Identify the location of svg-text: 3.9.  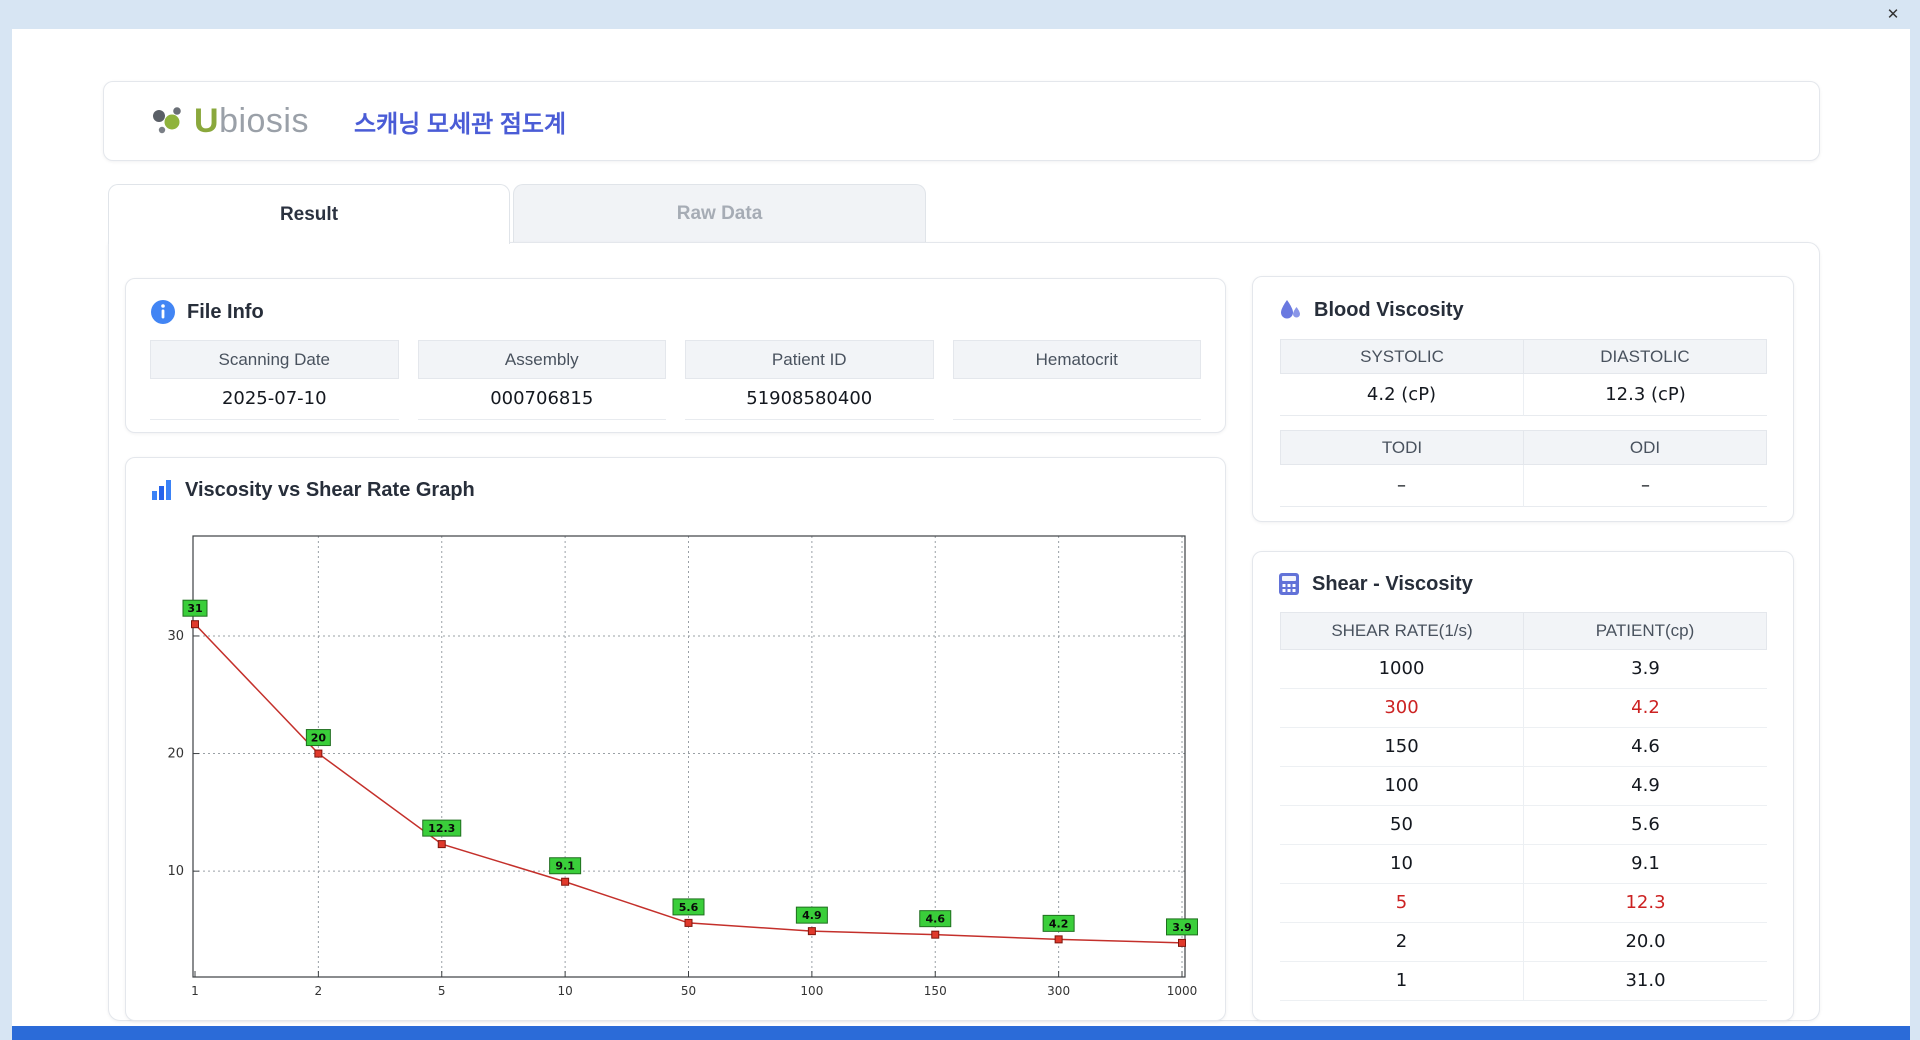
(1182, 927).